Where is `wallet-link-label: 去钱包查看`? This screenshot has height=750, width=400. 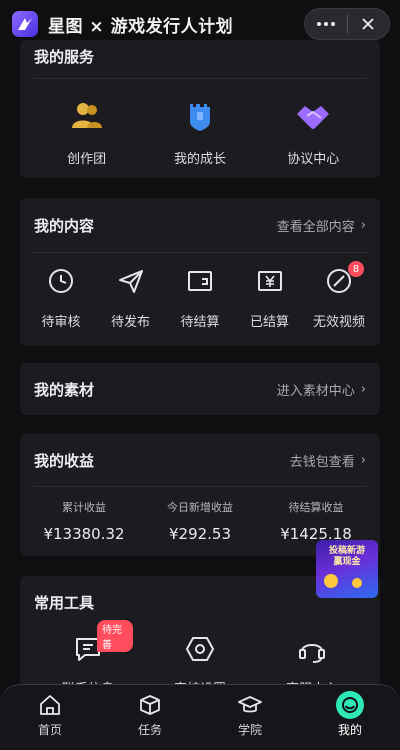 wallet-link-label: 去钱包查看 is located at coordinates (322, 462).